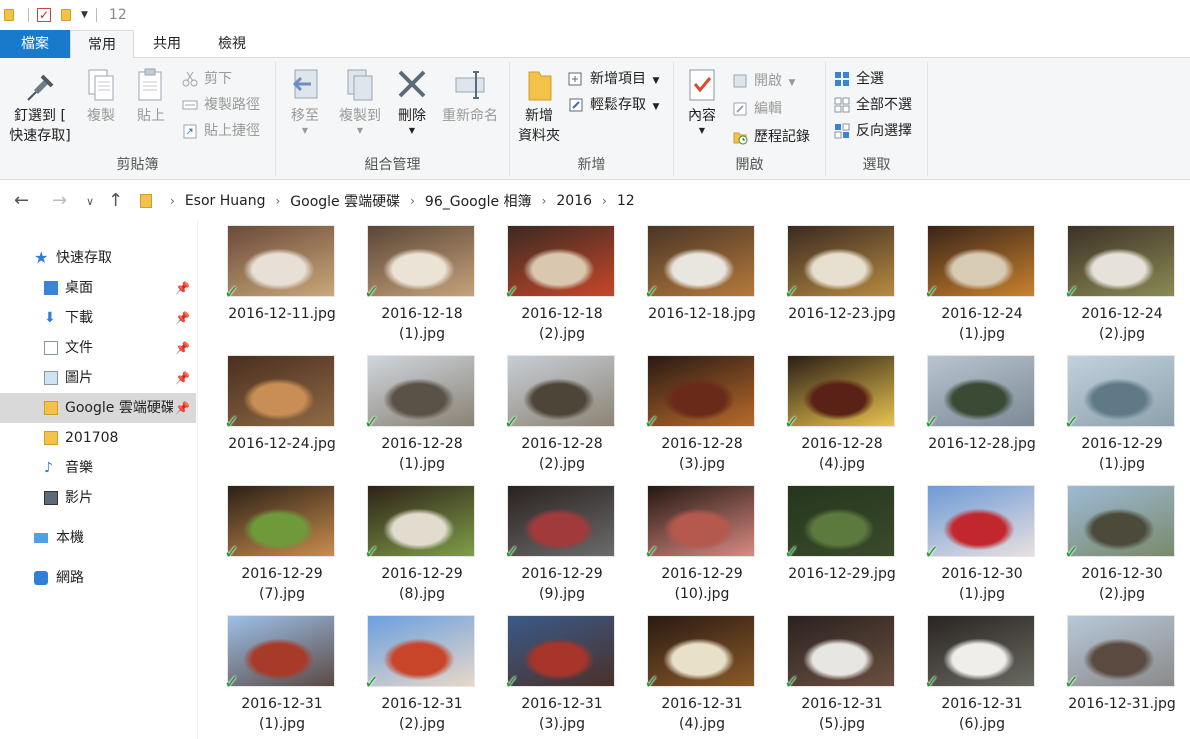 This screenshot has height=739, width=1190. I want to click on breadcrumb-2016: 2016, so click(574, 201).